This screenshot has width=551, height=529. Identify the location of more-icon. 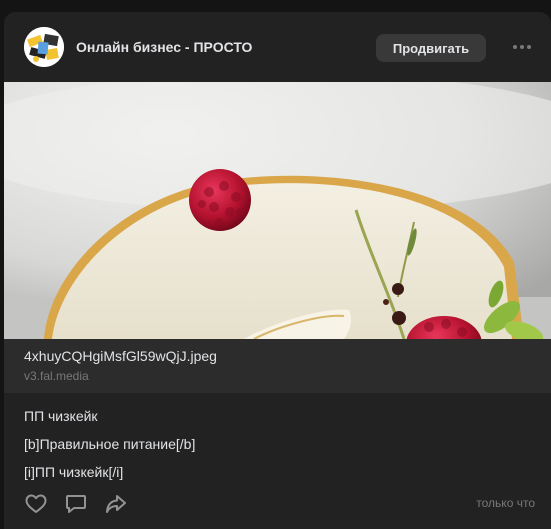
(522, 47).